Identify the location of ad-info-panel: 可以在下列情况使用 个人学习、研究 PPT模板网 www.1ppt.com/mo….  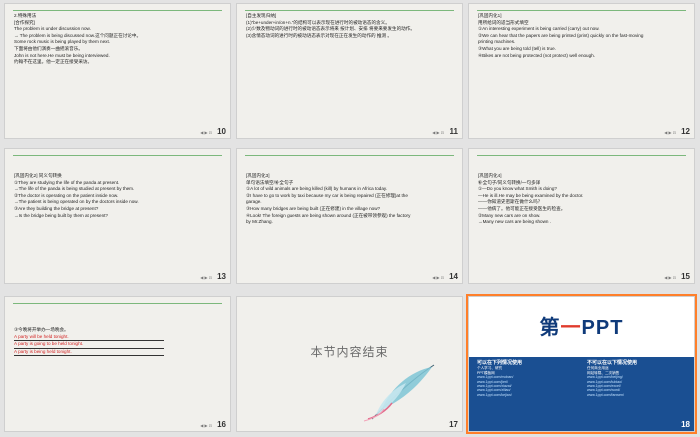
(581, 394).